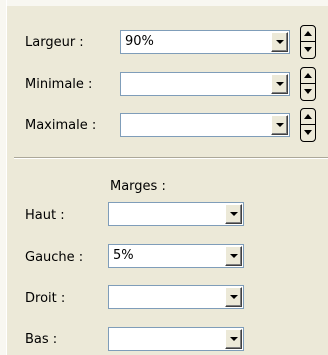 Image resolution: width=328 pixels, height=355 pixels. I want to click on margin-bottom-label: Bas :, so click(41, 339).